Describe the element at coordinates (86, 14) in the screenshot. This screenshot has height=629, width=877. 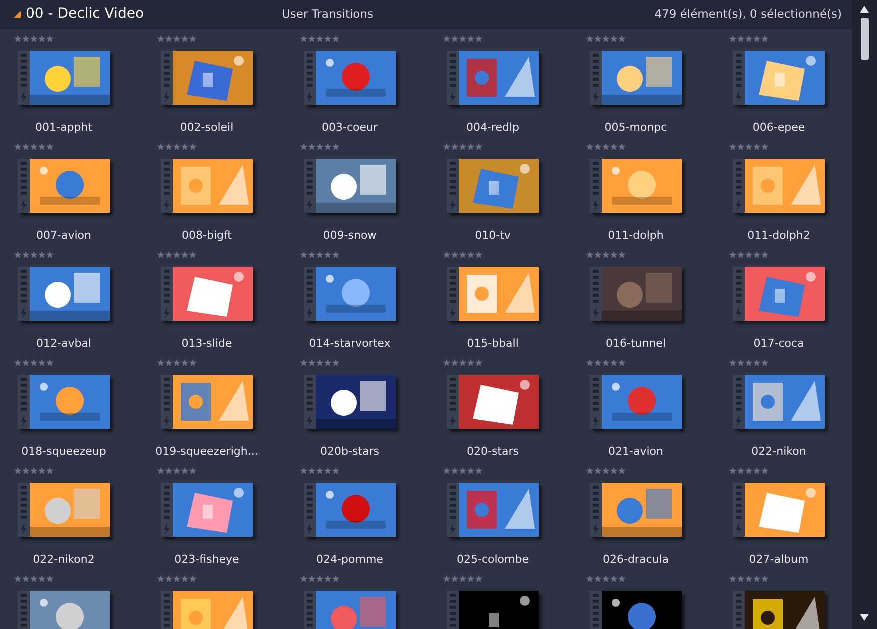
I see `section-title: 00 - Declic Video` at that location.